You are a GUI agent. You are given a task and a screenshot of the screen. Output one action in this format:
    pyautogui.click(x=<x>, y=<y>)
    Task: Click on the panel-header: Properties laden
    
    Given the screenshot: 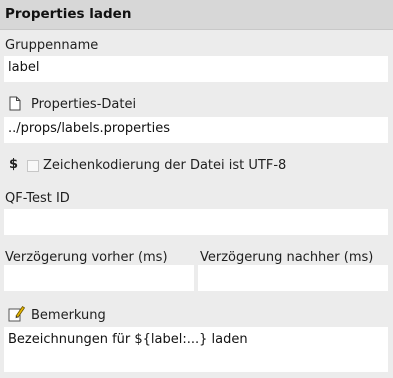 What is the action you would take?
    pyautogui.click(x=196, y=15)
    